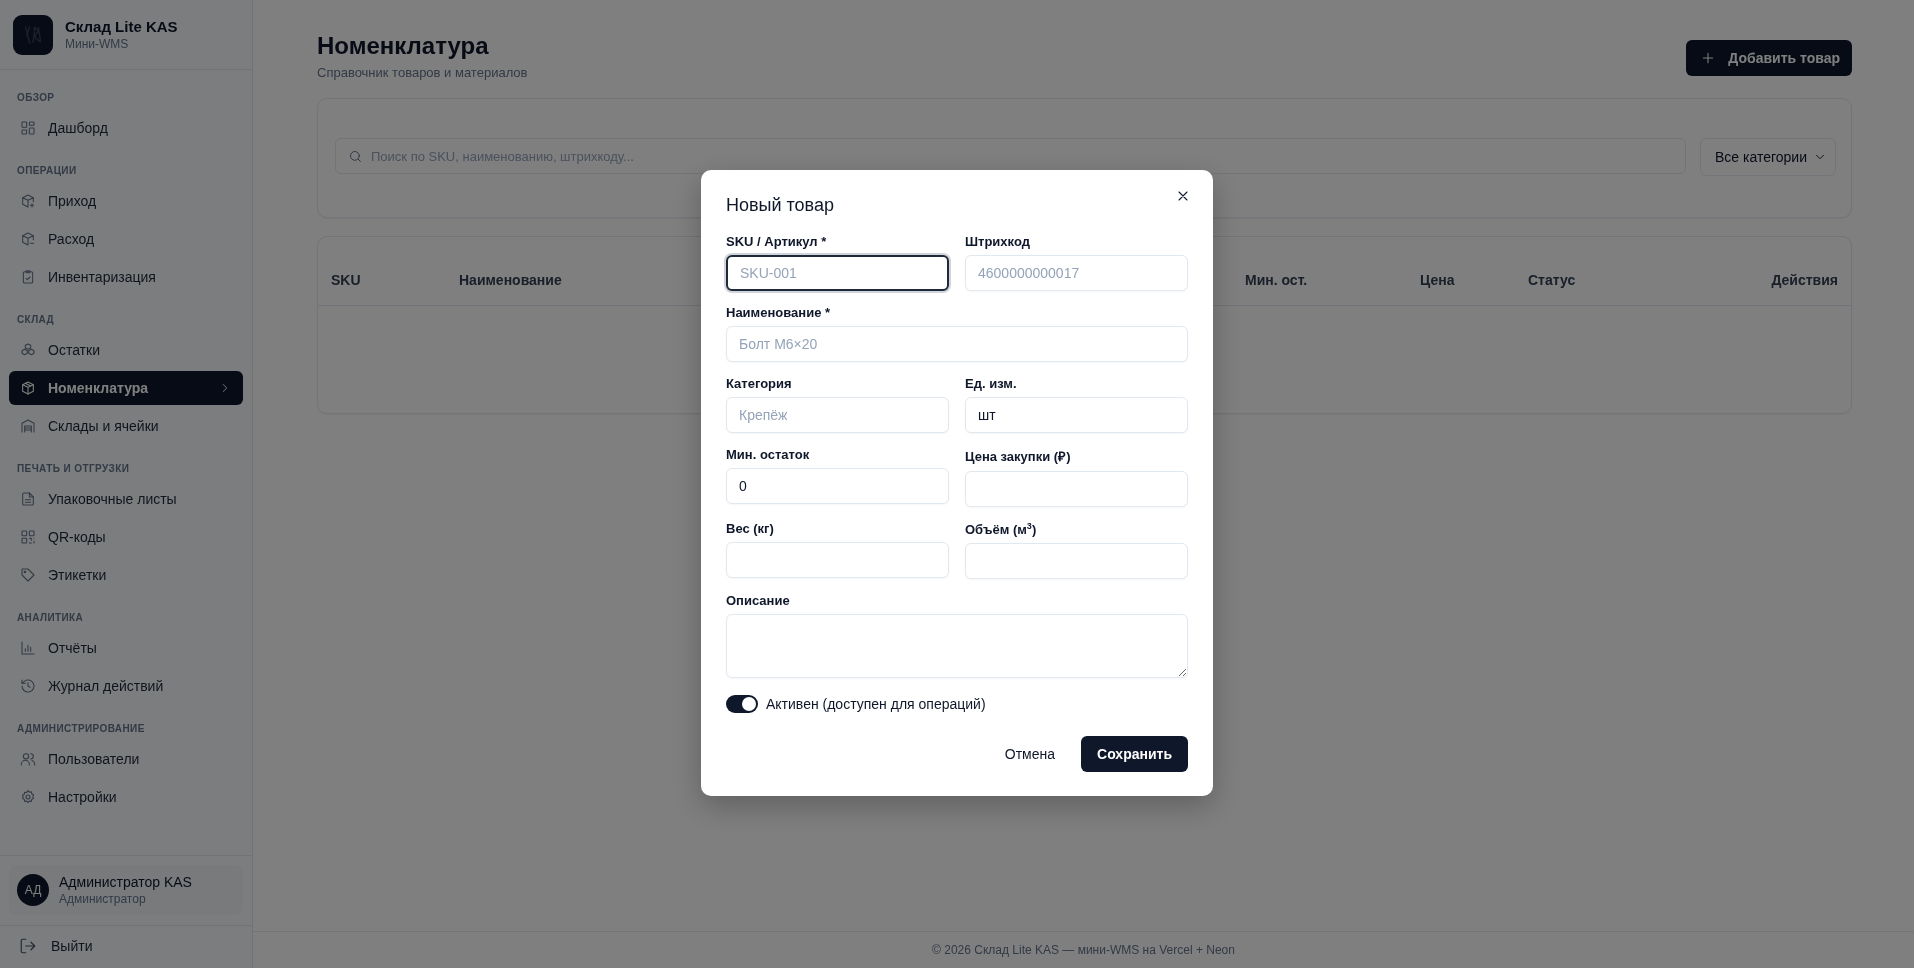 This screenshot has height=968, width=1914. I want to click on document-icon, so click(28, 499).